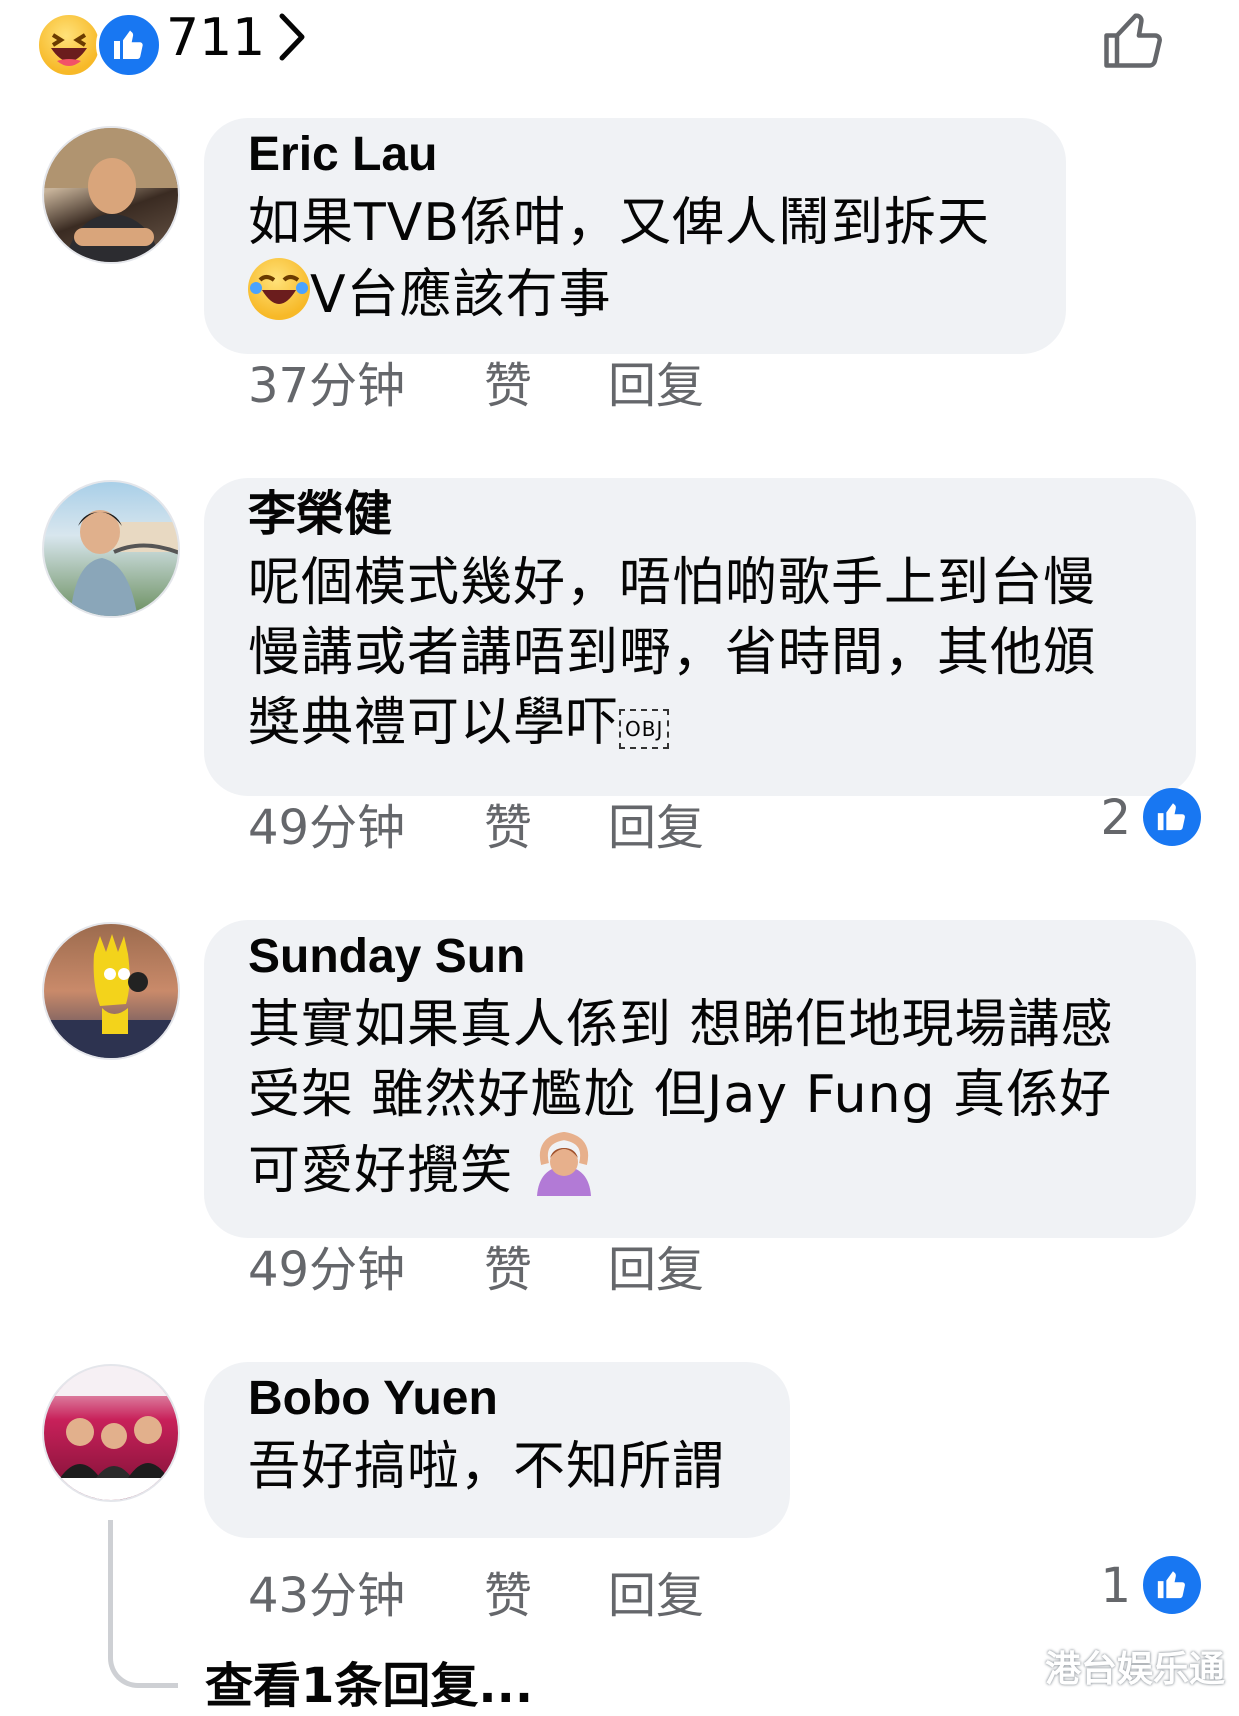 The height and width of the screenshot is (1716, 1239). I want to click on comment-timestamp: 37分钟, so click(326, 381).